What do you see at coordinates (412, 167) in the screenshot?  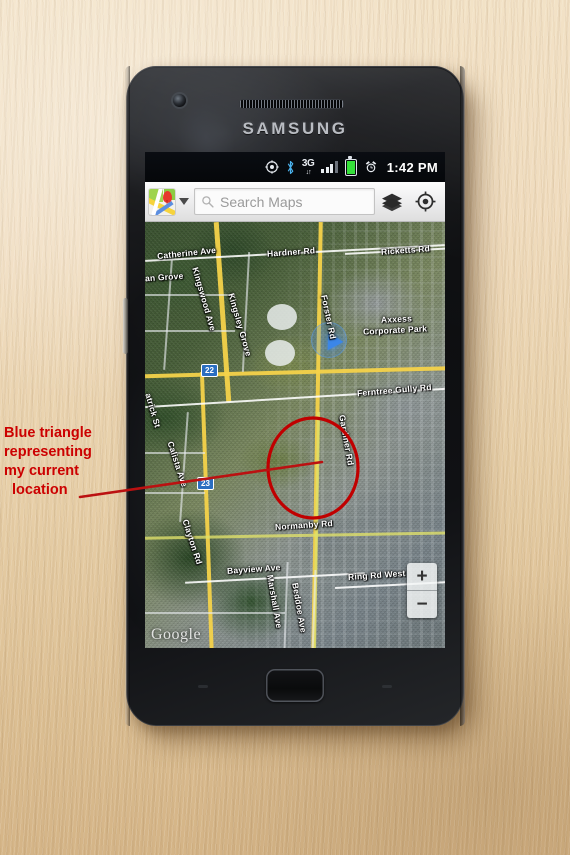 I see `status-bar-clock: 1:42 PM` at bounding box center [412, 167].